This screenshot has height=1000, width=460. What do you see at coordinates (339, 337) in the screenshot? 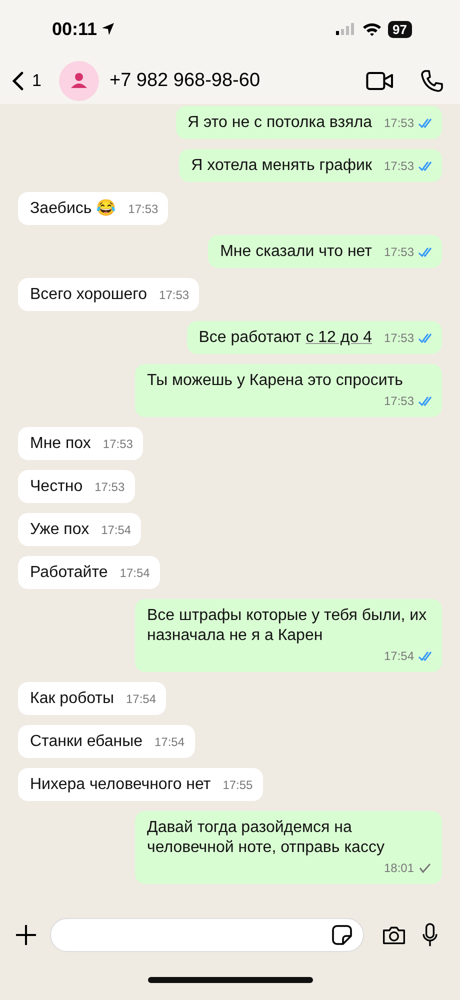
I see `time-link: с 12 до 4` at bounding box center [339, 337].